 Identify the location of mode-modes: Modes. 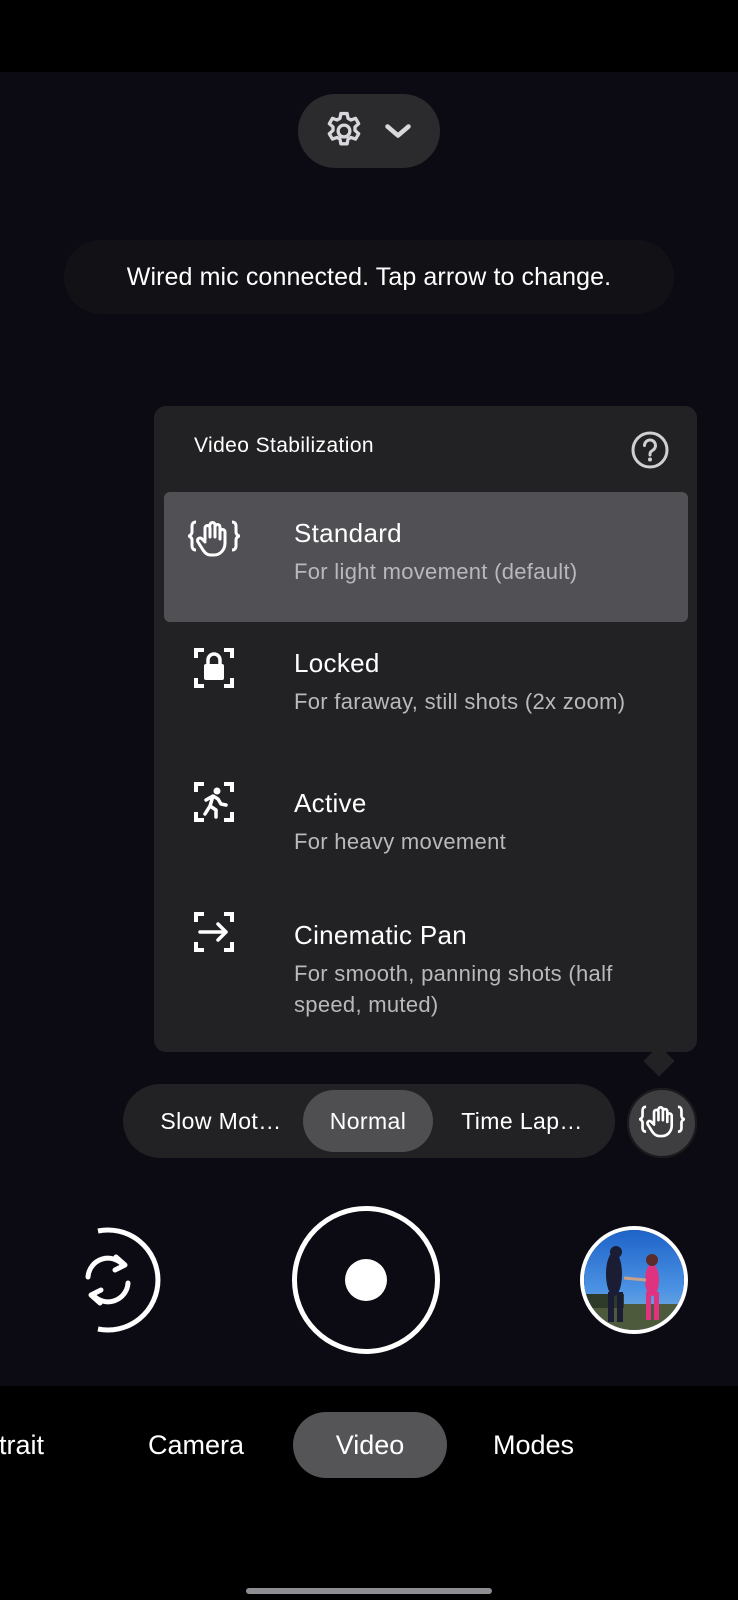
(533, 1445).